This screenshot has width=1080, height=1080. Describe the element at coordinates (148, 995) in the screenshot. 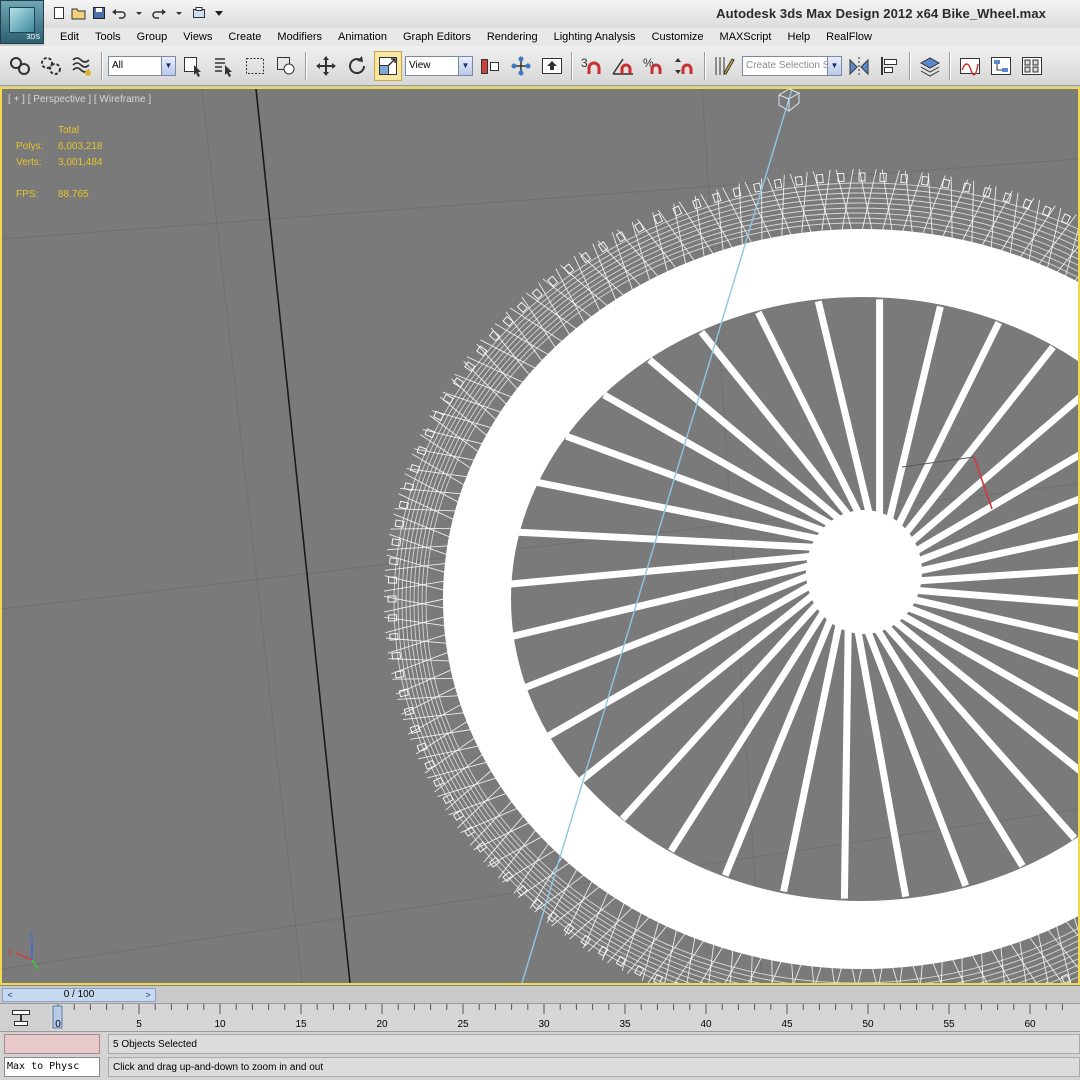

I see `time-slider-next-icon: >` at that location.